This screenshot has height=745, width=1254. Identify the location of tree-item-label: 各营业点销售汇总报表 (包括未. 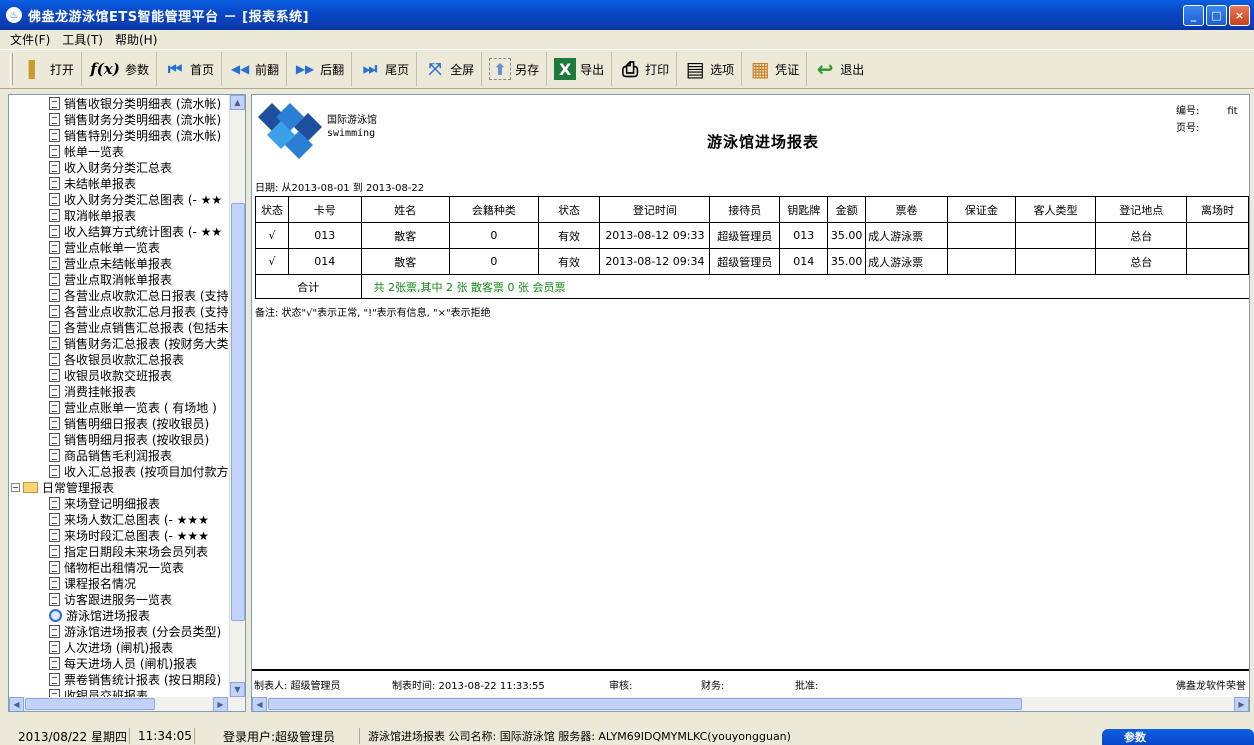
(146, 327).